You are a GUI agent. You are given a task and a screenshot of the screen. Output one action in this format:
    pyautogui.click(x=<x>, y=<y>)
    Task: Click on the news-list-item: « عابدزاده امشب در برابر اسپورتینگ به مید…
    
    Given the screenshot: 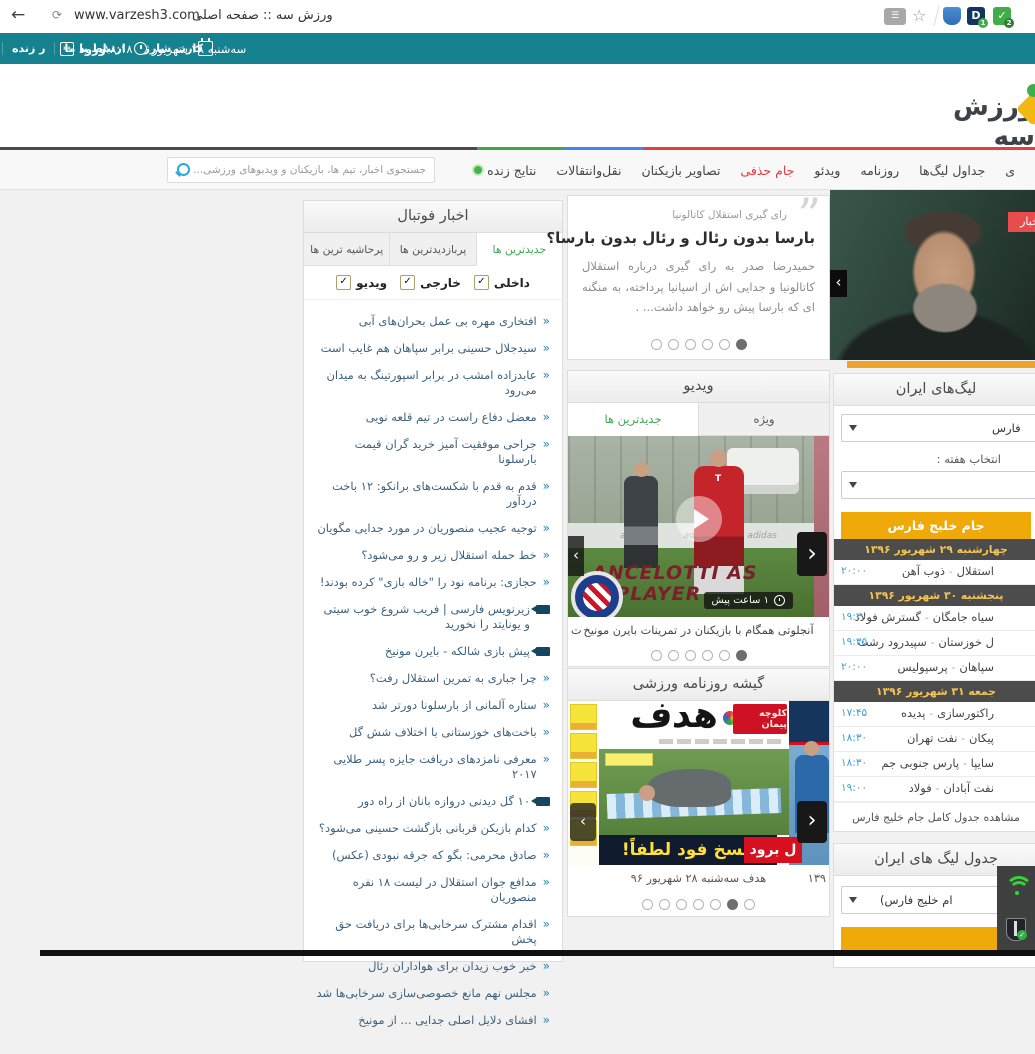 What is the action you would take?
    pyautogui.click(x=433, y=383)
    